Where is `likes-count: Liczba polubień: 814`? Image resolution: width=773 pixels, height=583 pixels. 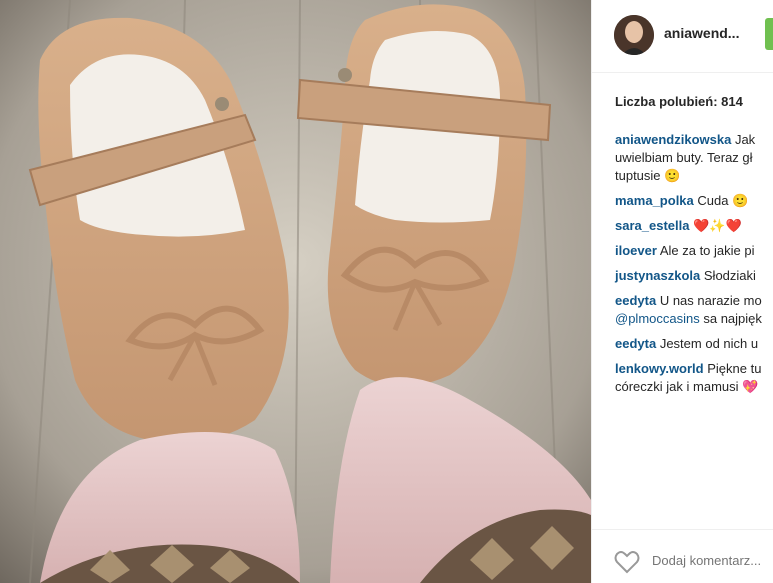
likes-count: Liczba polubień: 814 is located at coordinates (679, 101).